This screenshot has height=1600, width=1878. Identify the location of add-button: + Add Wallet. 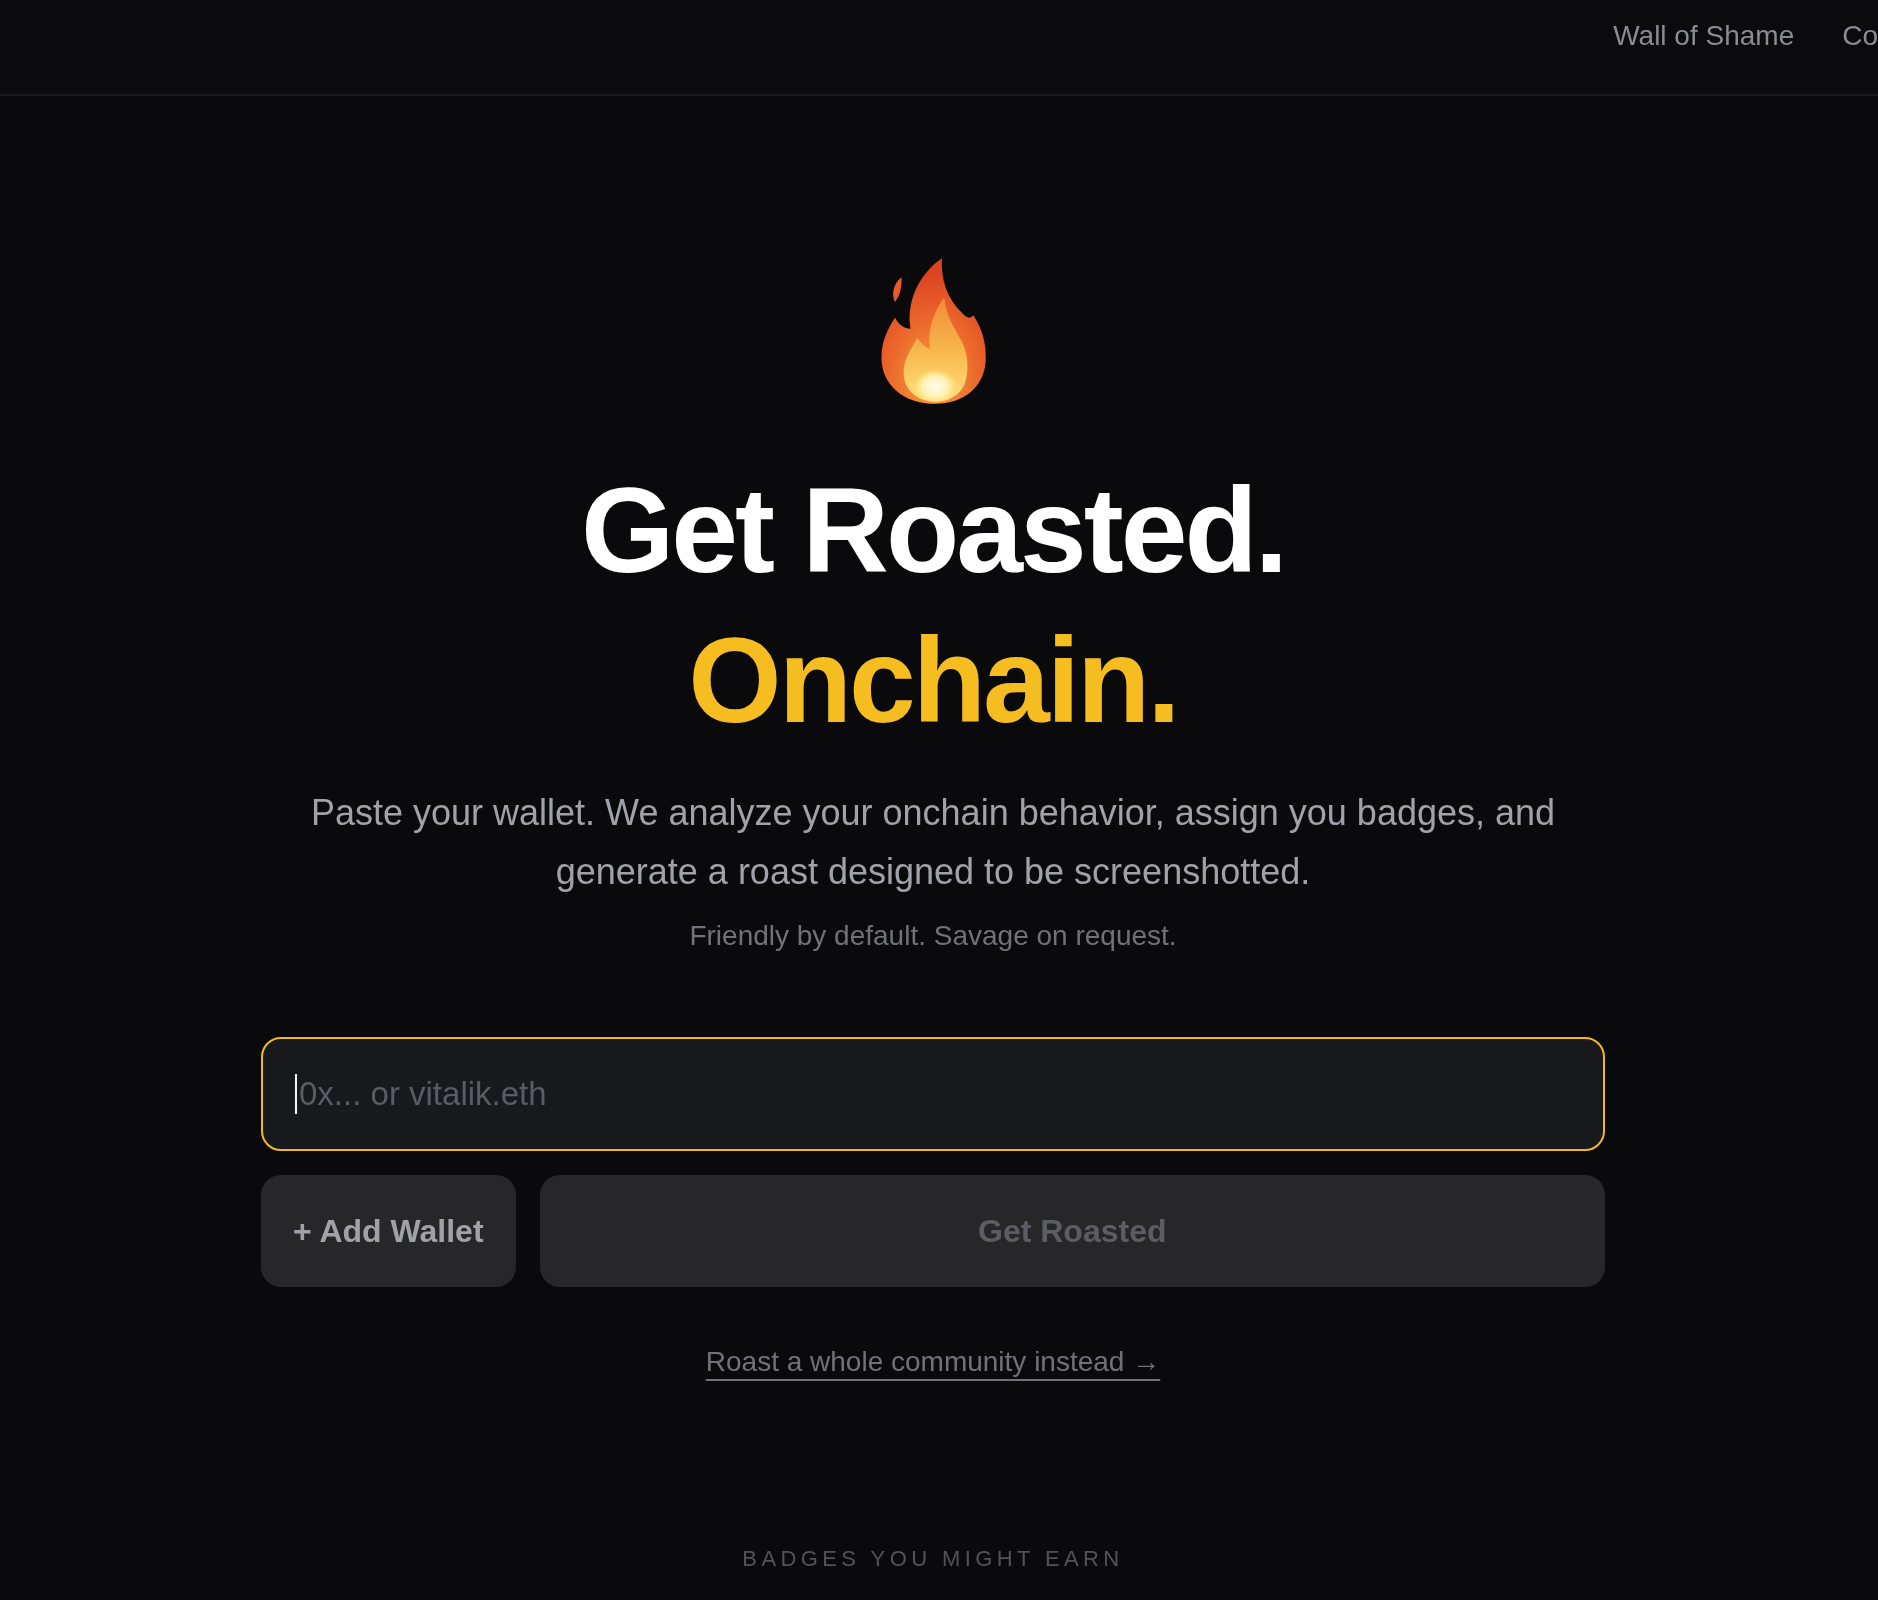
(388, 1231).